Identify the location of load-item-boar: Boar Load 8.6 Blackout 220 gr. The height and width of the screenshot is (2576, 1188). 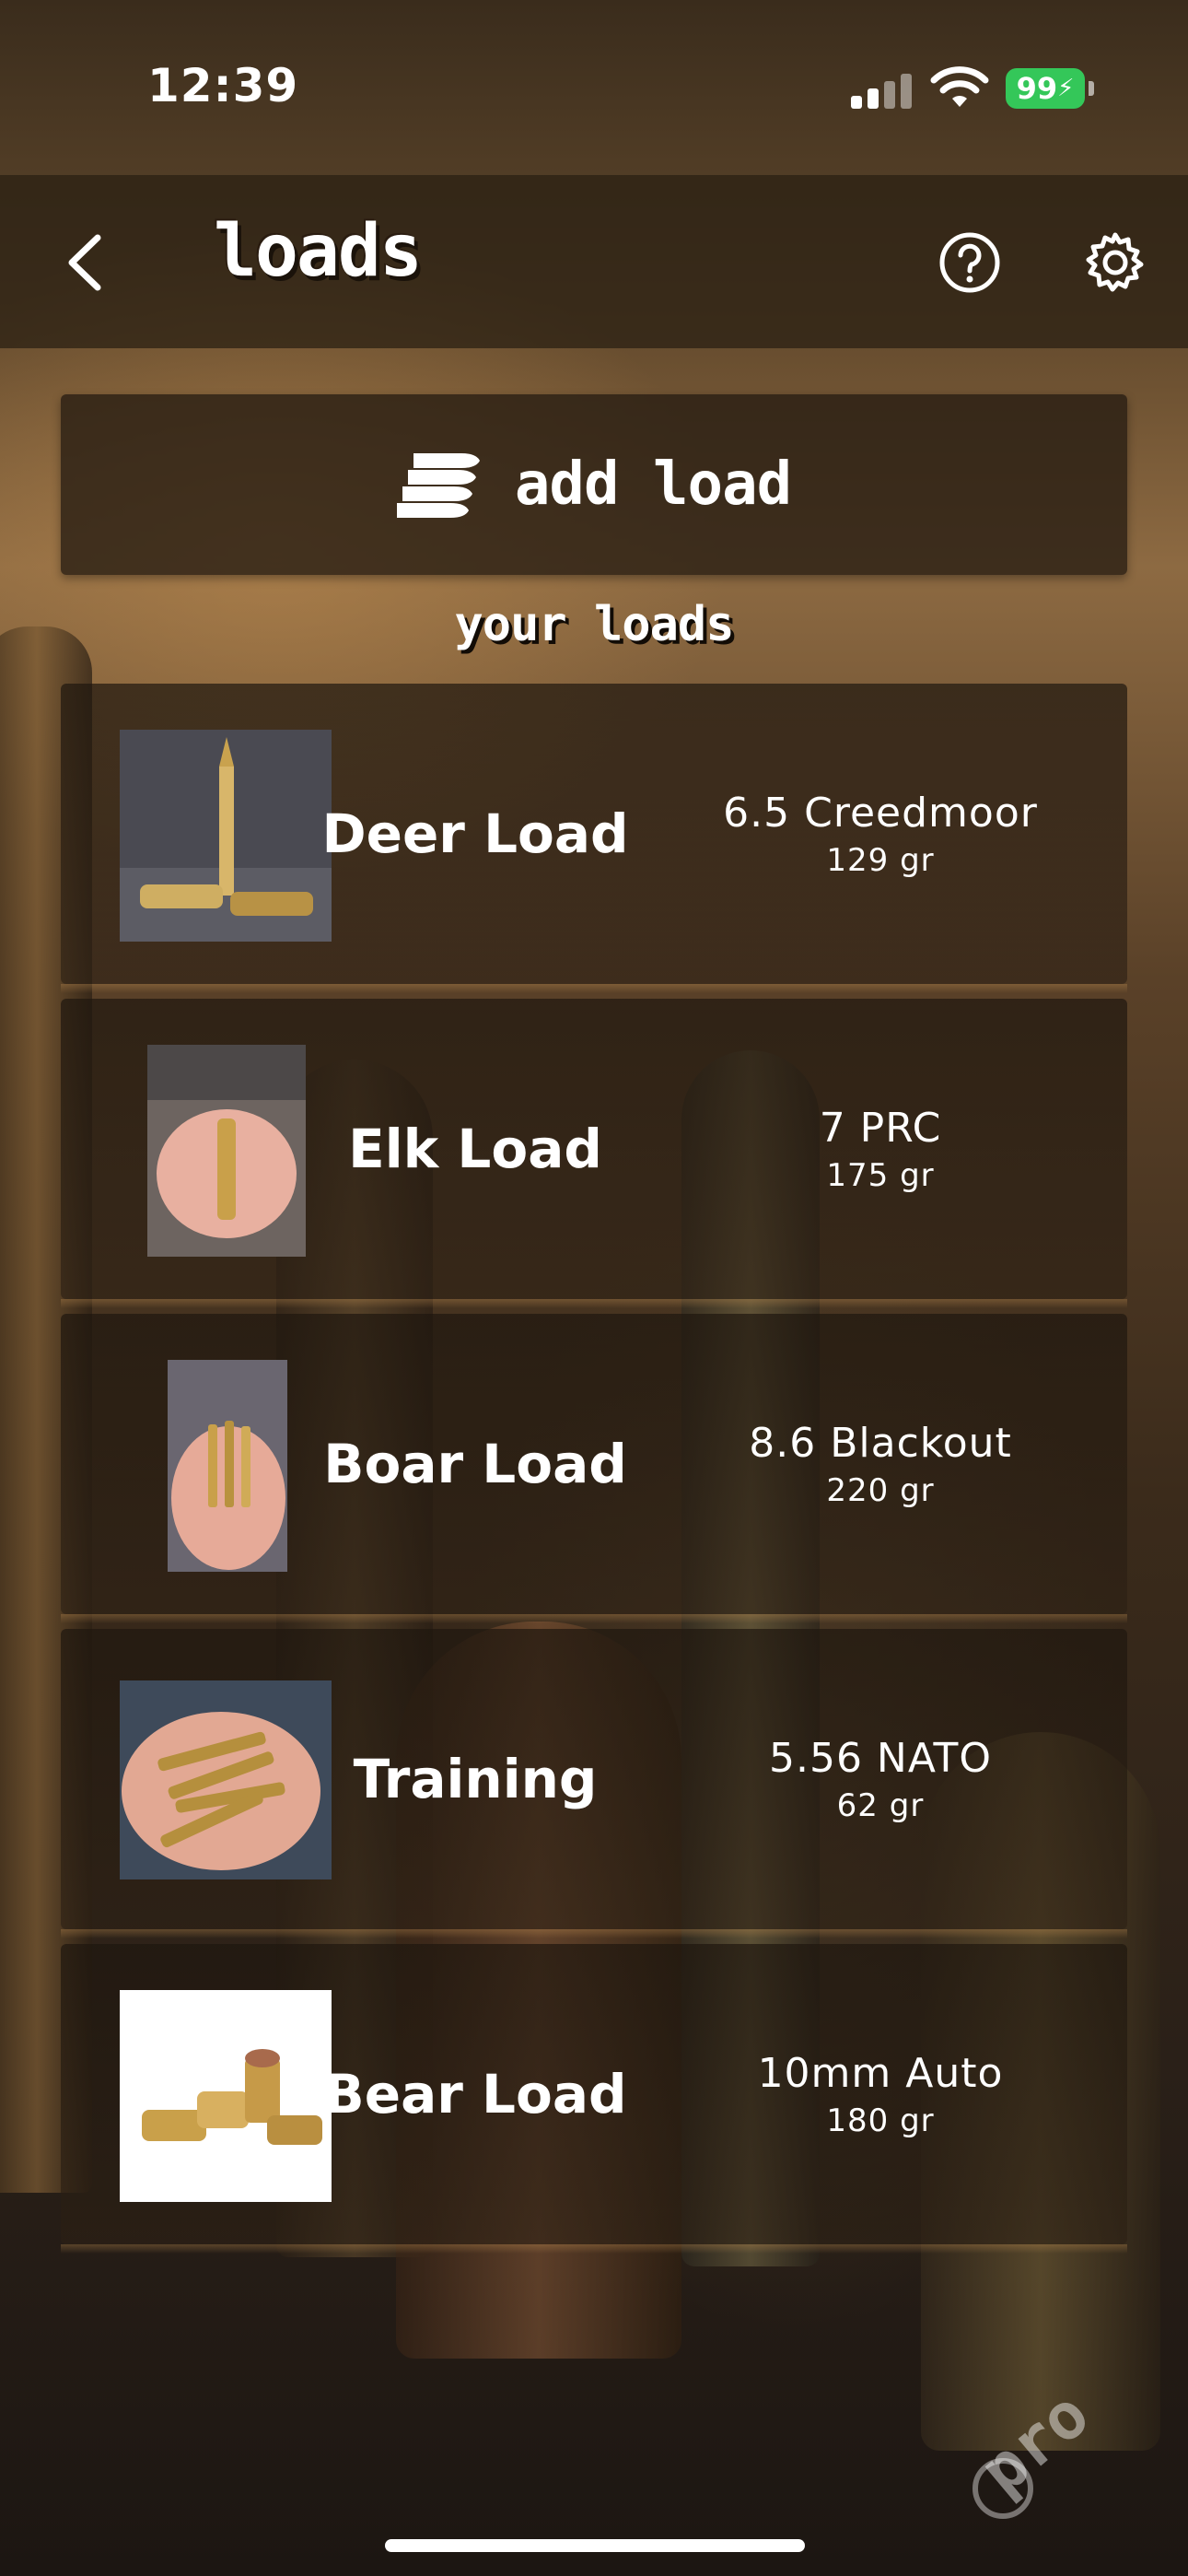
(594, 1468).